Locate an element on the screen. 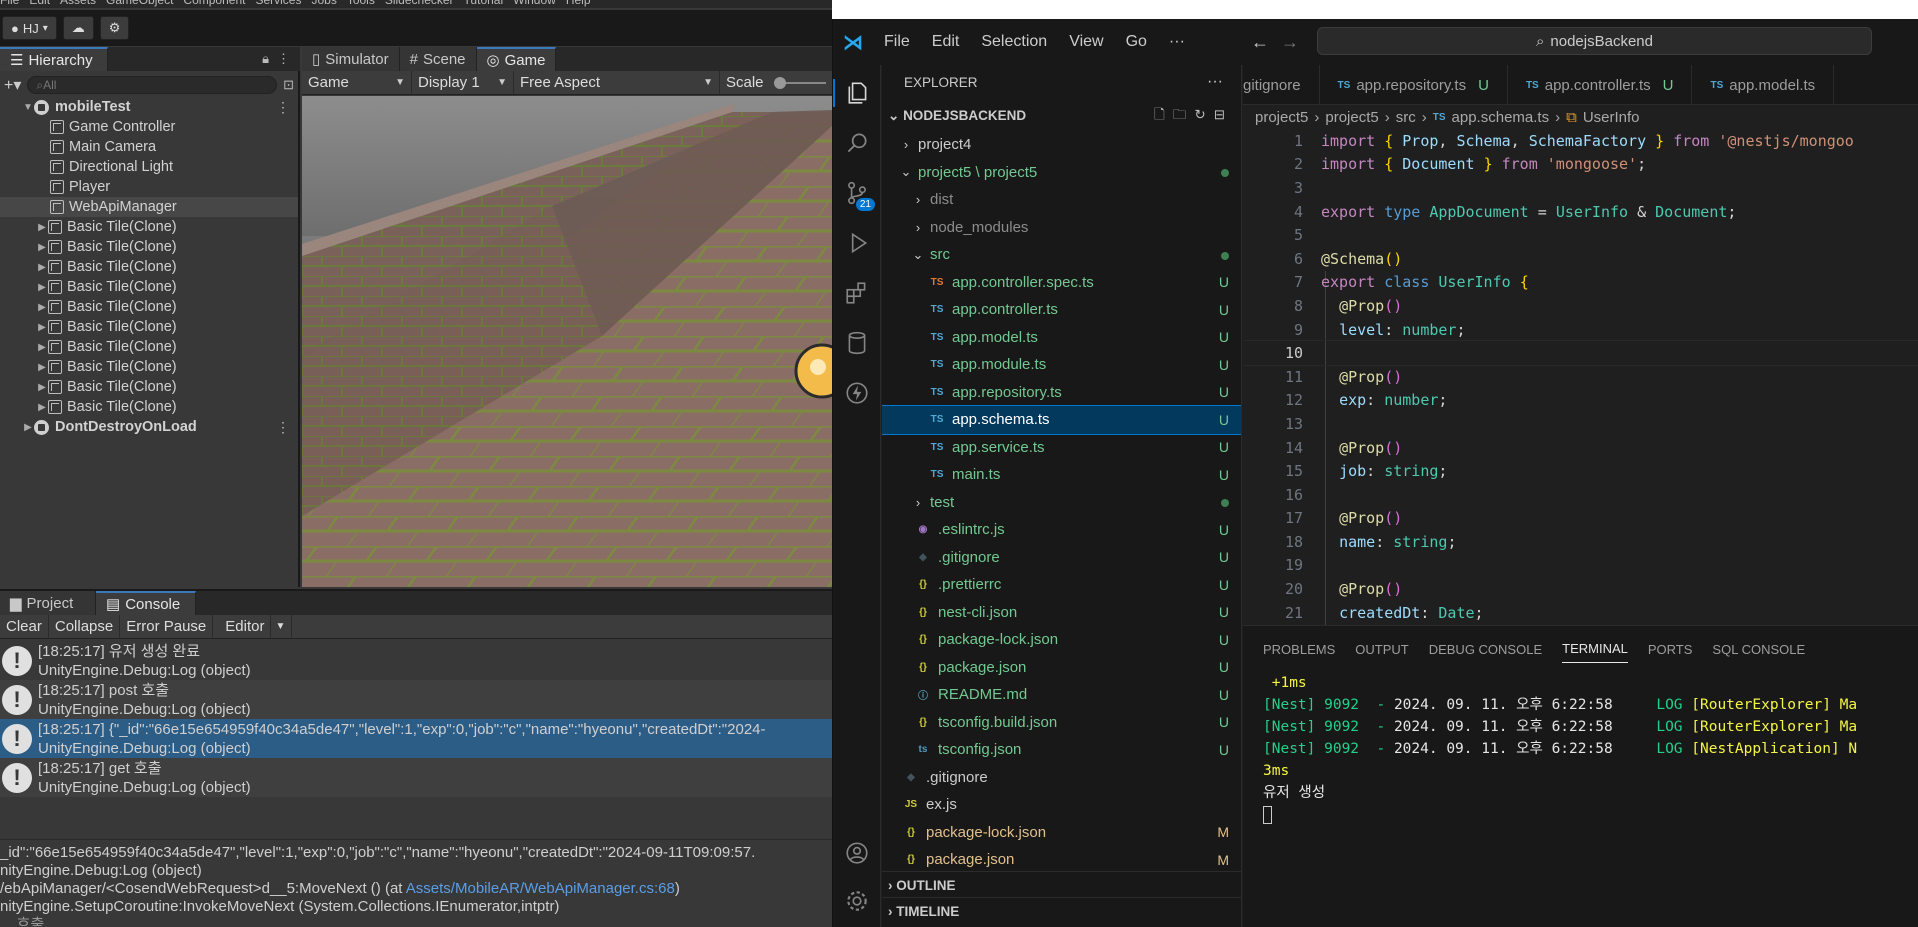 The image size is (1918, 927). editor-dropdown: Editor ▼ is located at coordinates (253, 626).